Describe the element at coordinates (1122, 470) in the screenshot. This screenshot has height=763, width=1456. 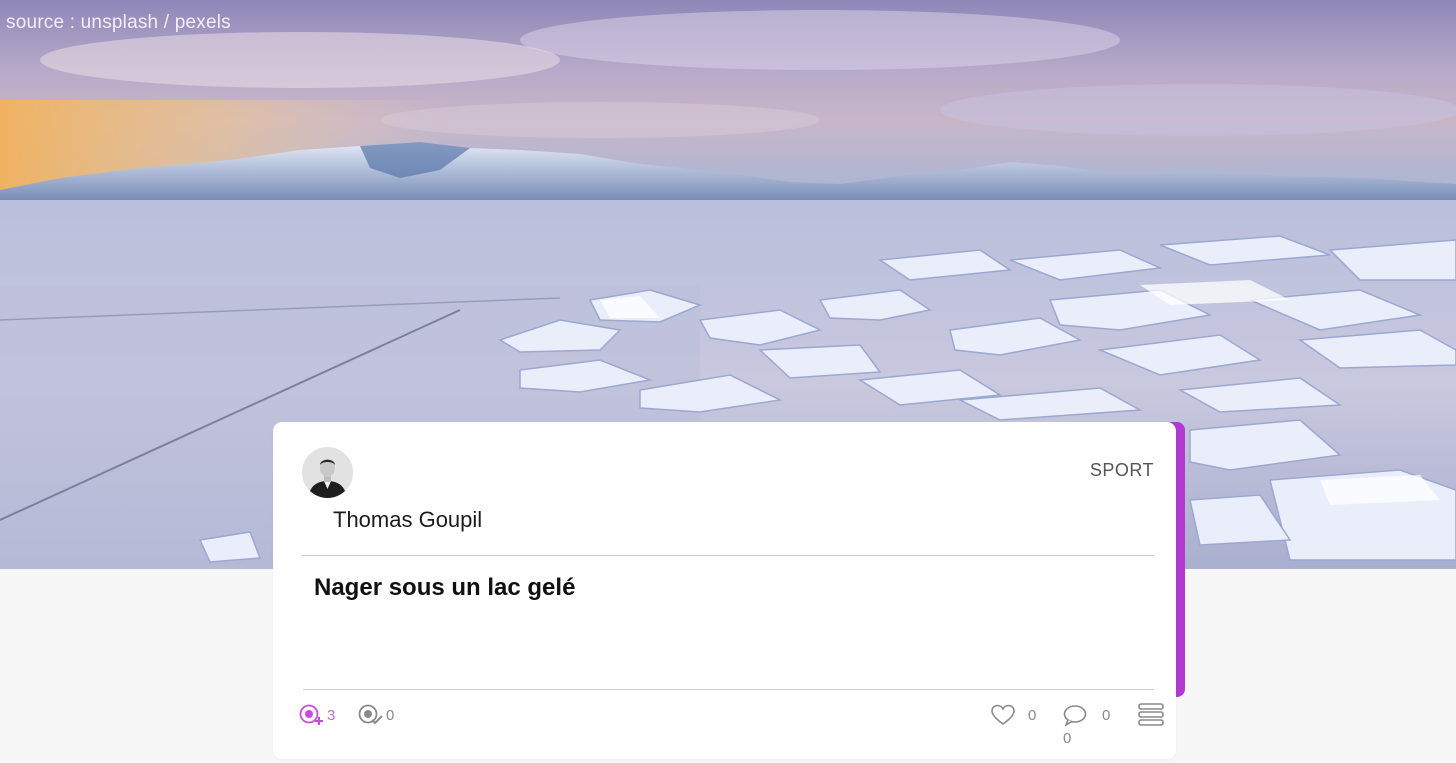
I see `category-label: SPORT` at that location.